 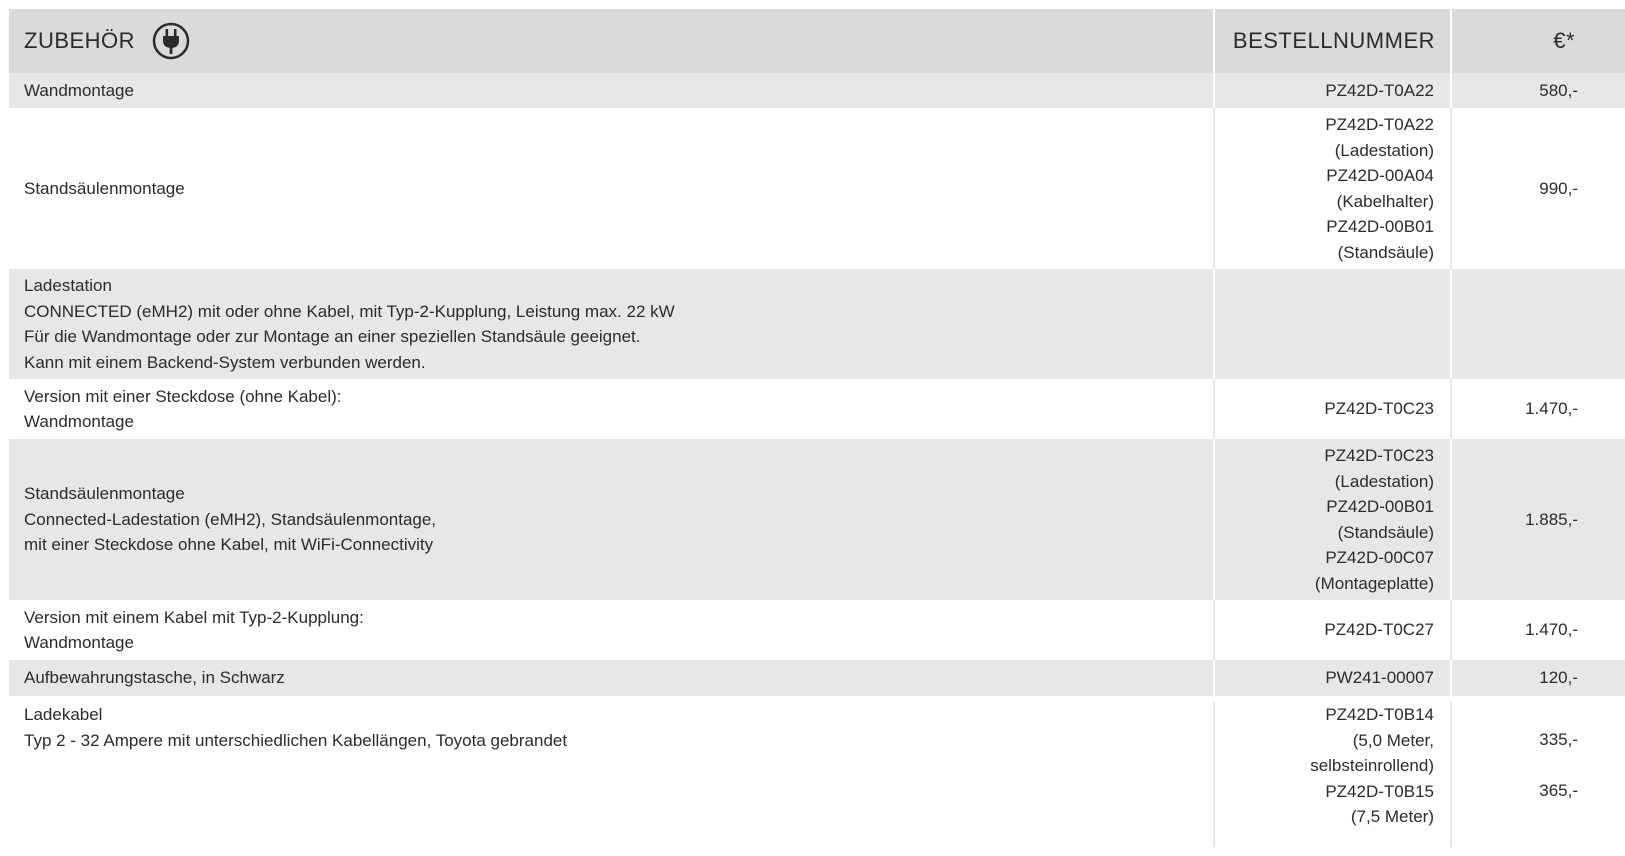 I want to click on order-number-line: selbsteinrollend), so click(x=1372, y=765).